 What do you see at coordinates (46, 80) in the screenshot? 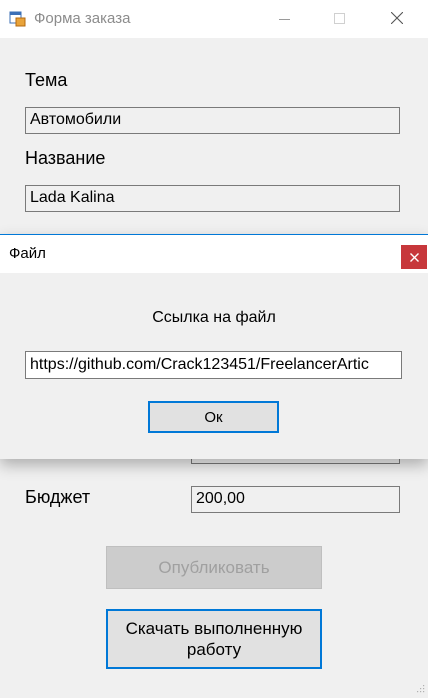
I see `topic-label: Тема` at bounding box center [46, 80].